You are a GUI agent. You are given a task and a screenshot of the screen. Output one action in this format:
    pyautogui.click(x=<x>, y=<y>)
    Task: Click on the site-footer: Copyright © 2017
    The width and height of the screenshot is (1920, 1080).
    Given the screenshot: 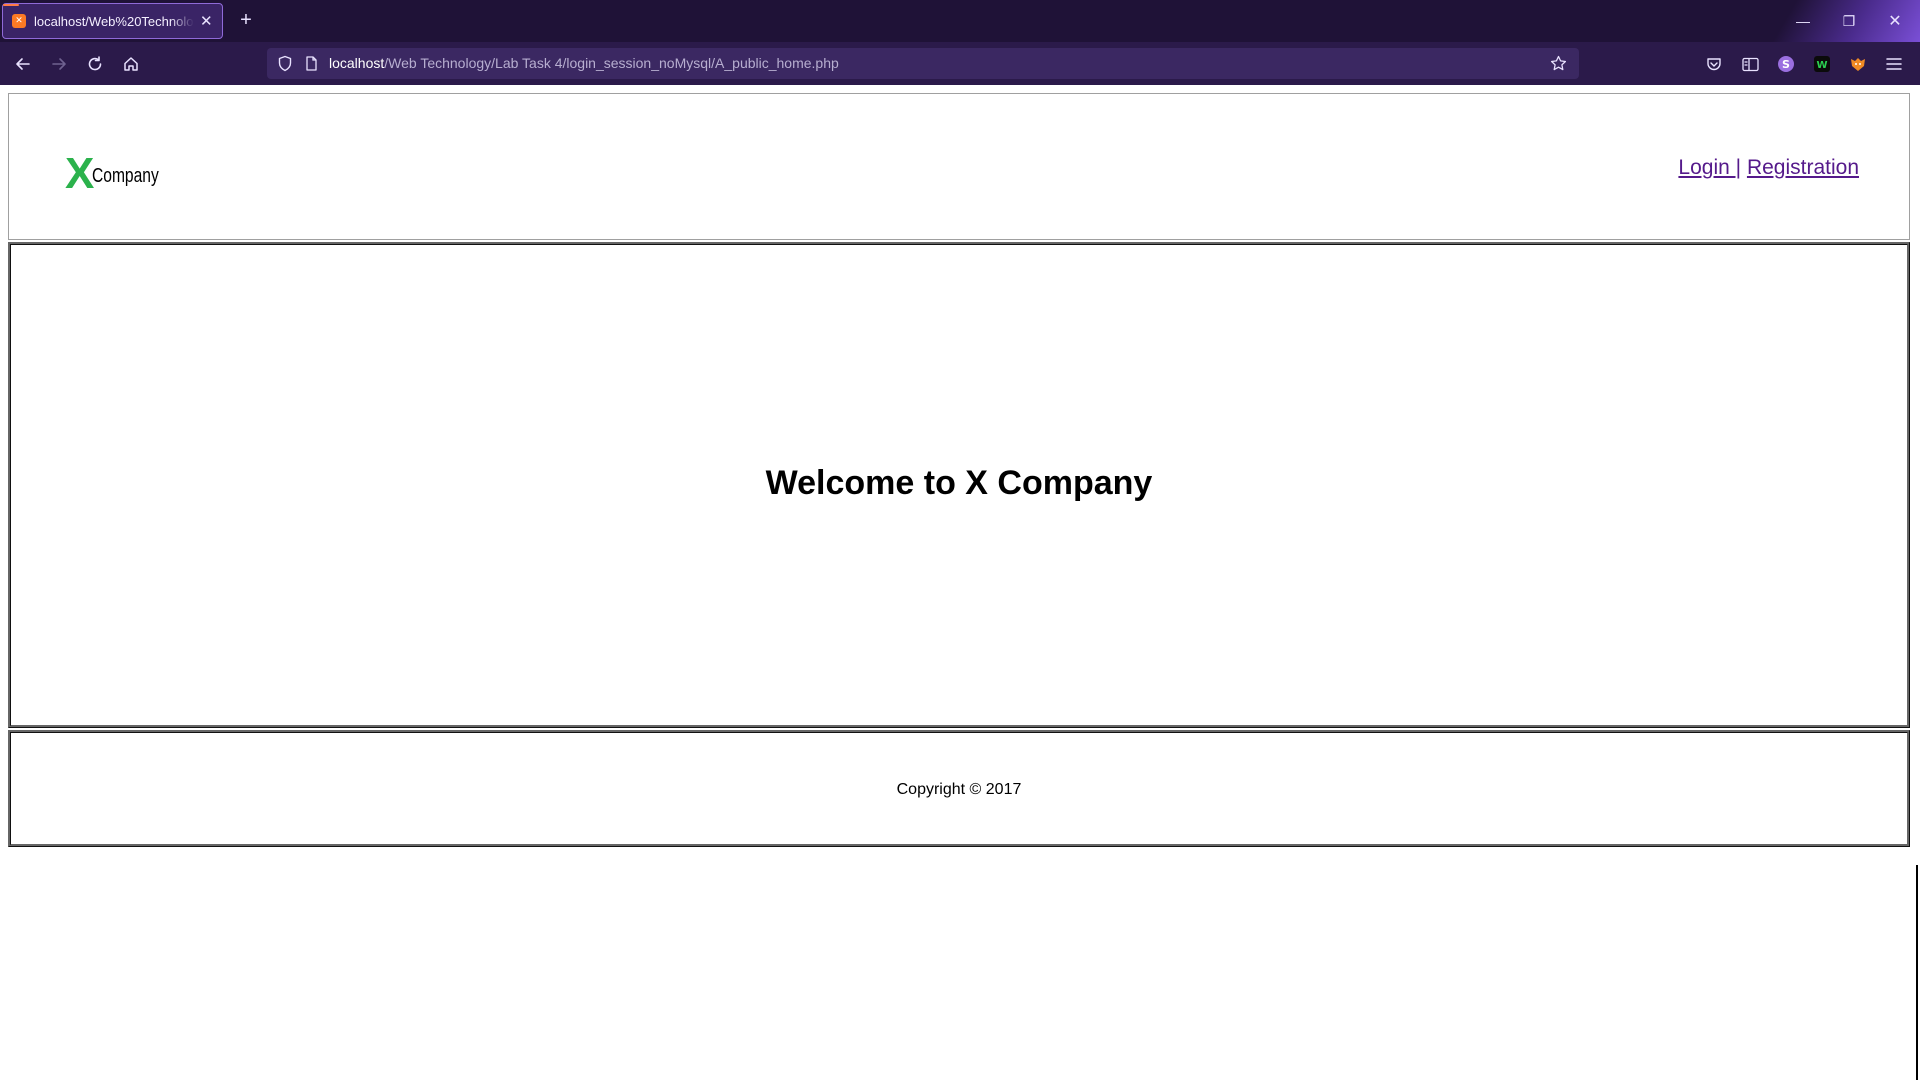 What is the action you would take?
    pyautogui.click(x=959, y=788)
    